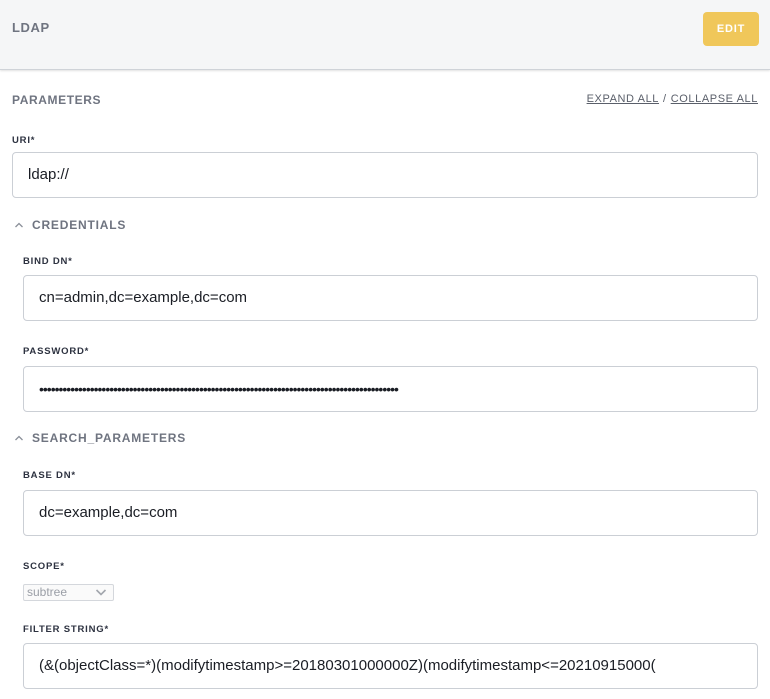 This screenshot has height=699, width=770. I want to click on scope-label: SCOPE*, so click(44, 566).